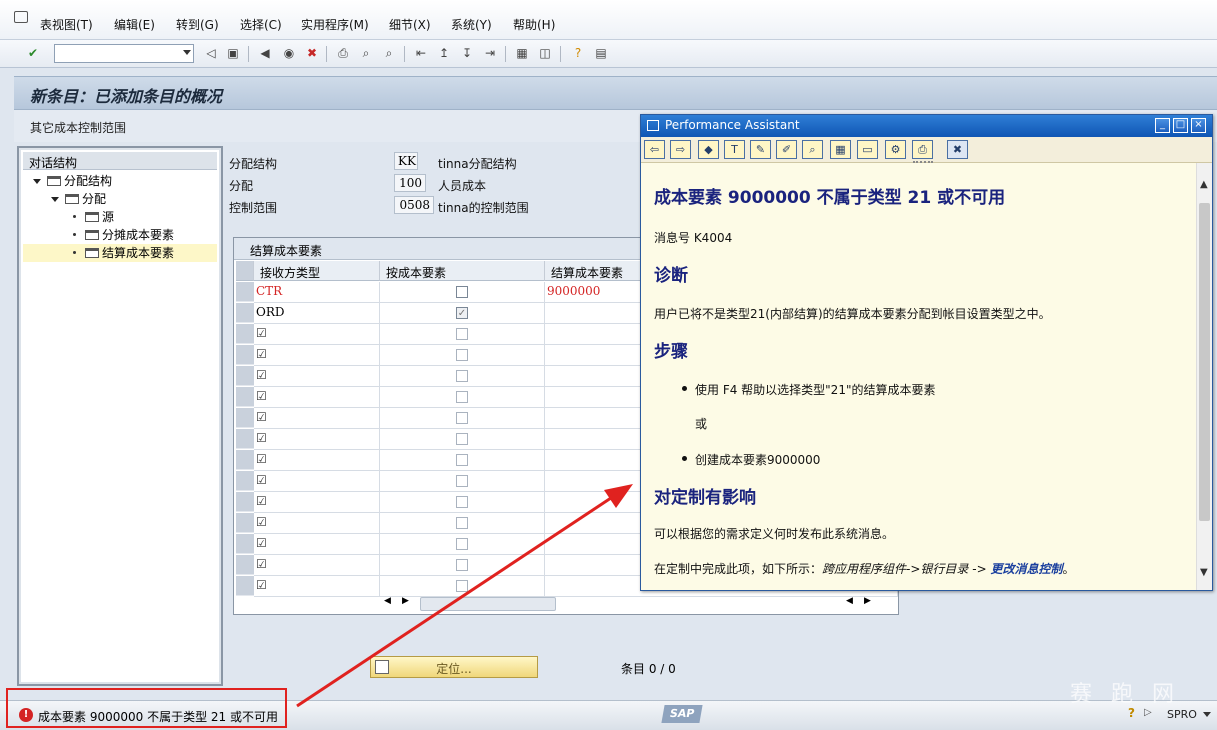  I want to click on diagnosis-text: 用户已将不是类型21(内部结算)的结算成本要素分配到帐目设置类型之中。, so click(852, 314).